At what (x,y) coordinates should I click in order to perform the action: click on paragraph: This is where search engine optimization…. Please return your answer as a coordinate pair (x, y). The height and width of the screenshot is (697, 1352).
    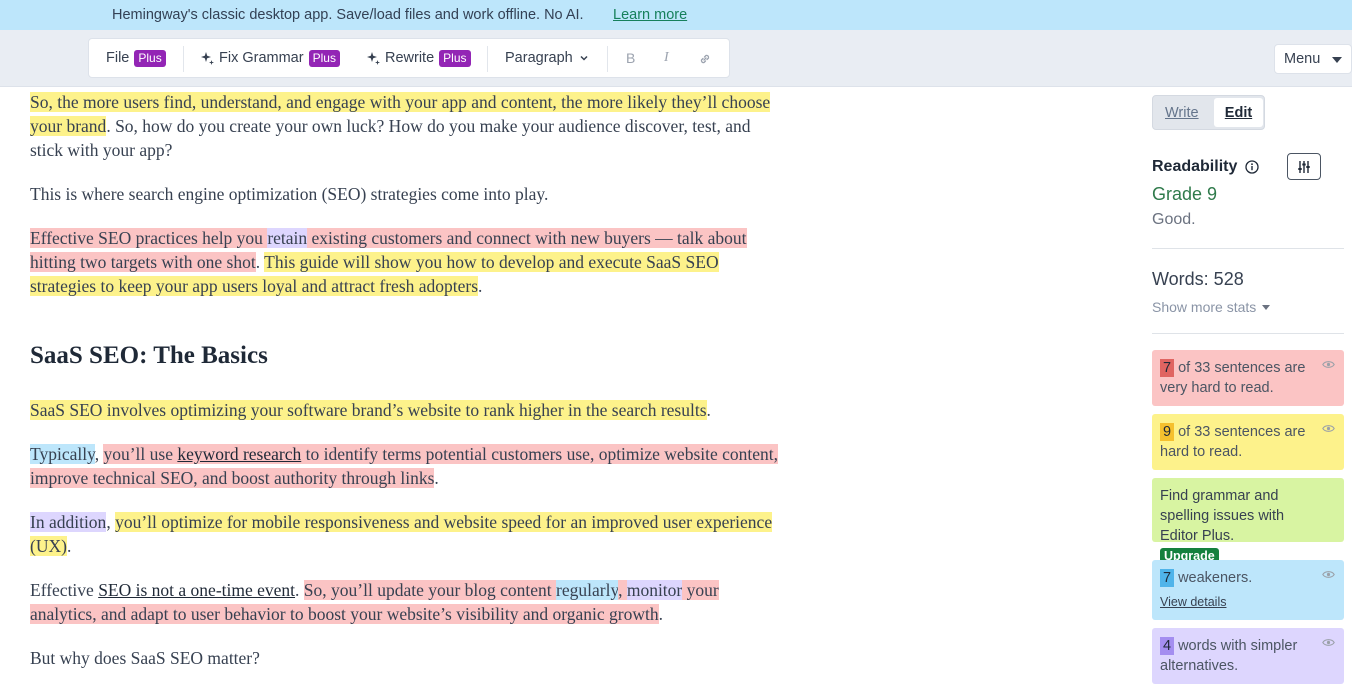
    Looking at the image, I should click on (289, 194).